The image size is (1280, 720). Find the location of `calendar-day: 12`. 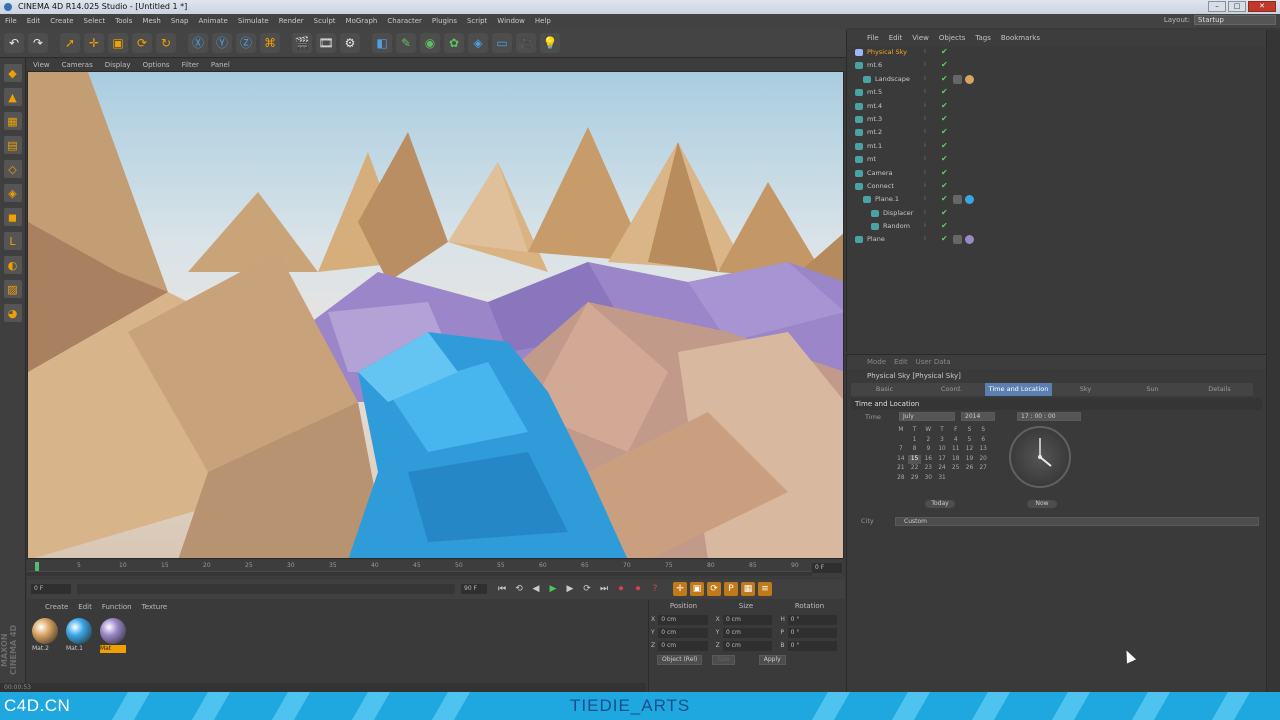

calendar-day: 12 is located at coordinates (970, 450).